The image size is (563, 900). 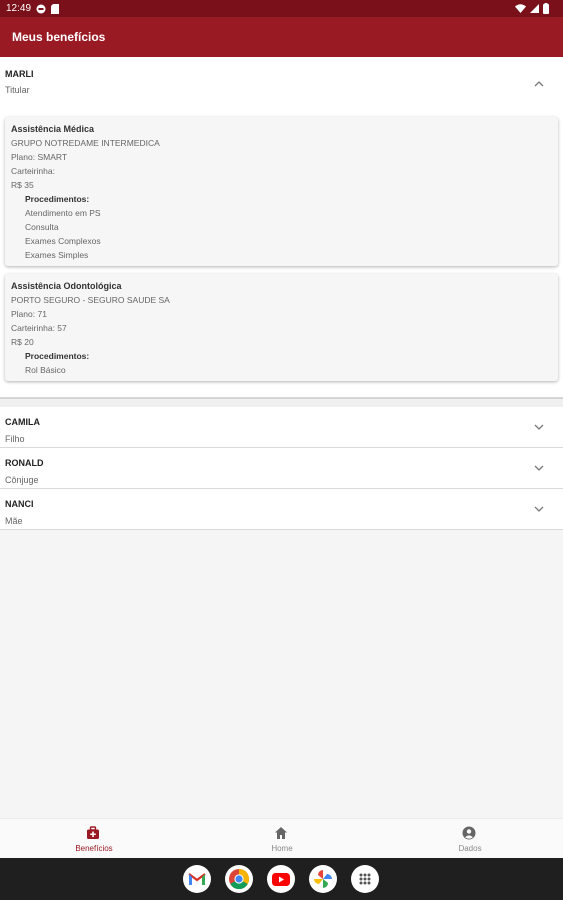 I want to click on benefit-provider: PORTO SEGURO - SEGURO SAUDE SA, so click(x=90, y=300).